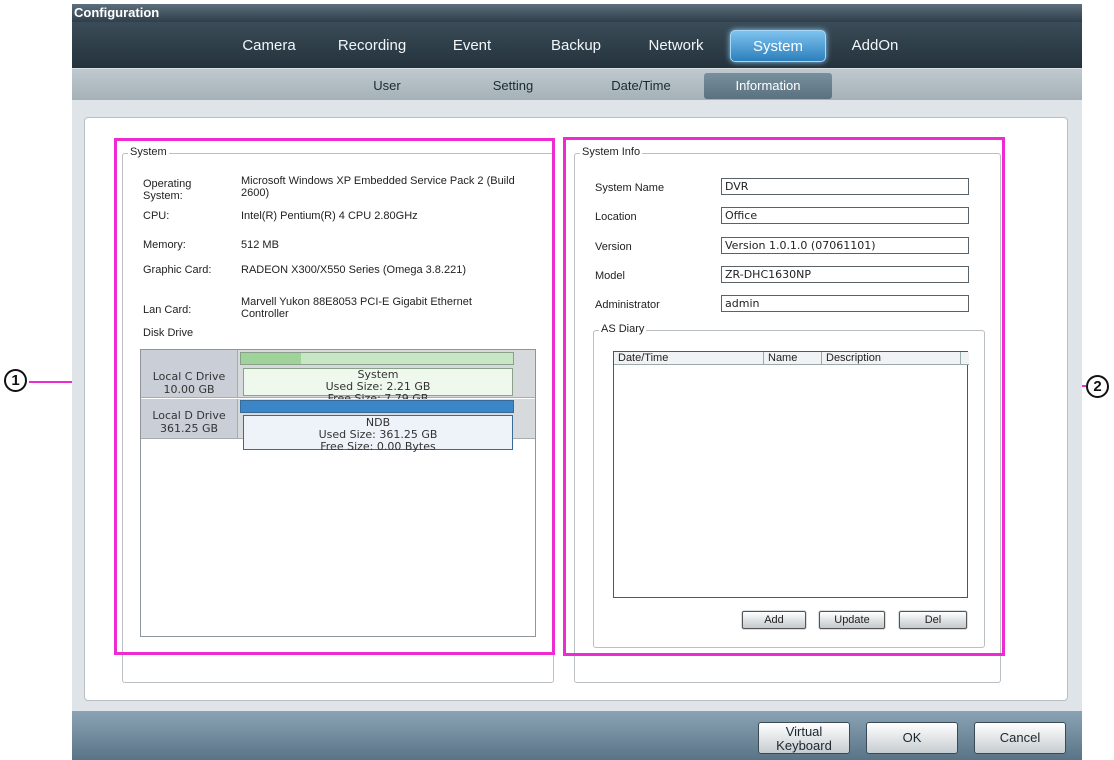 The image size is (1114, 760). Describe the element at coordinates (15, 380) in the screenshot. I see `callout-1: 1` at that location.